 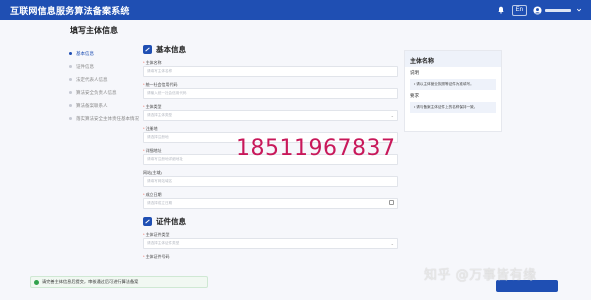 I want to click on sidebar-item-label: 法定代表人信息, so click(x=92, y=79).